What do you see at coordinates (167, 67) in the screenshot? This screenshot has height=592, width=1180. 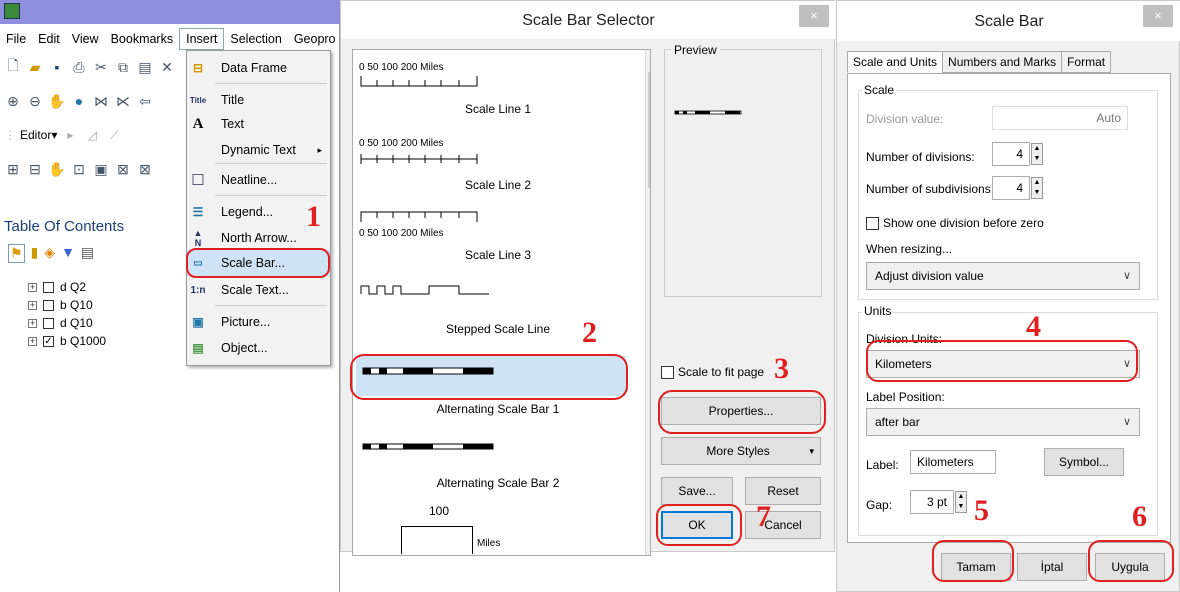 I see `delete-icon: ✕` at bounding box center [167, 67].